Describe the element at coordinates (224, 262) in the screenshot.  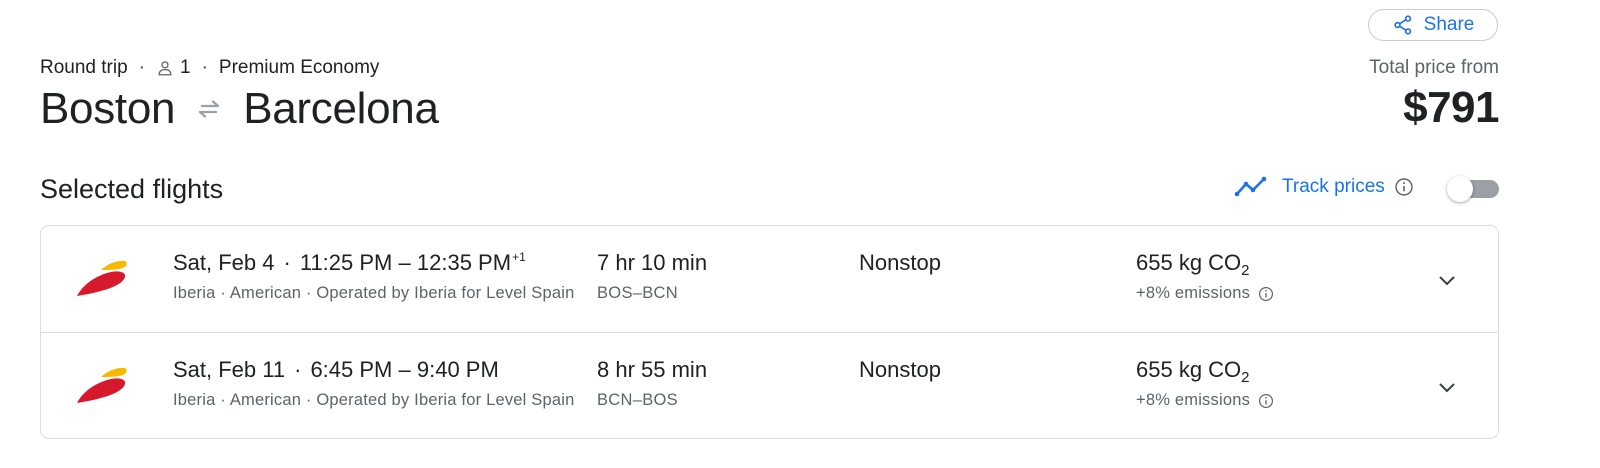
I see `flight-date: Sat, Feb 4` at that location.